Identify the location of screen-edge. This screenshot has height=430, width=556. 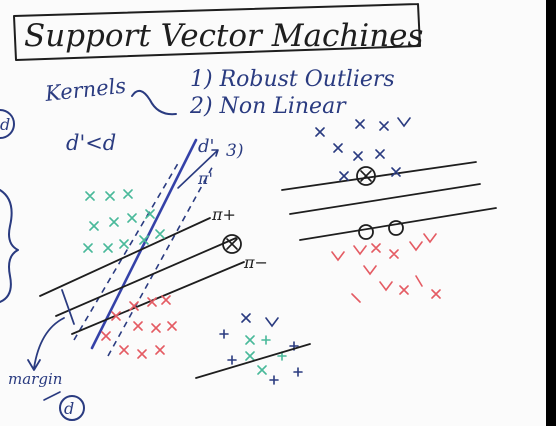
(551, 213).